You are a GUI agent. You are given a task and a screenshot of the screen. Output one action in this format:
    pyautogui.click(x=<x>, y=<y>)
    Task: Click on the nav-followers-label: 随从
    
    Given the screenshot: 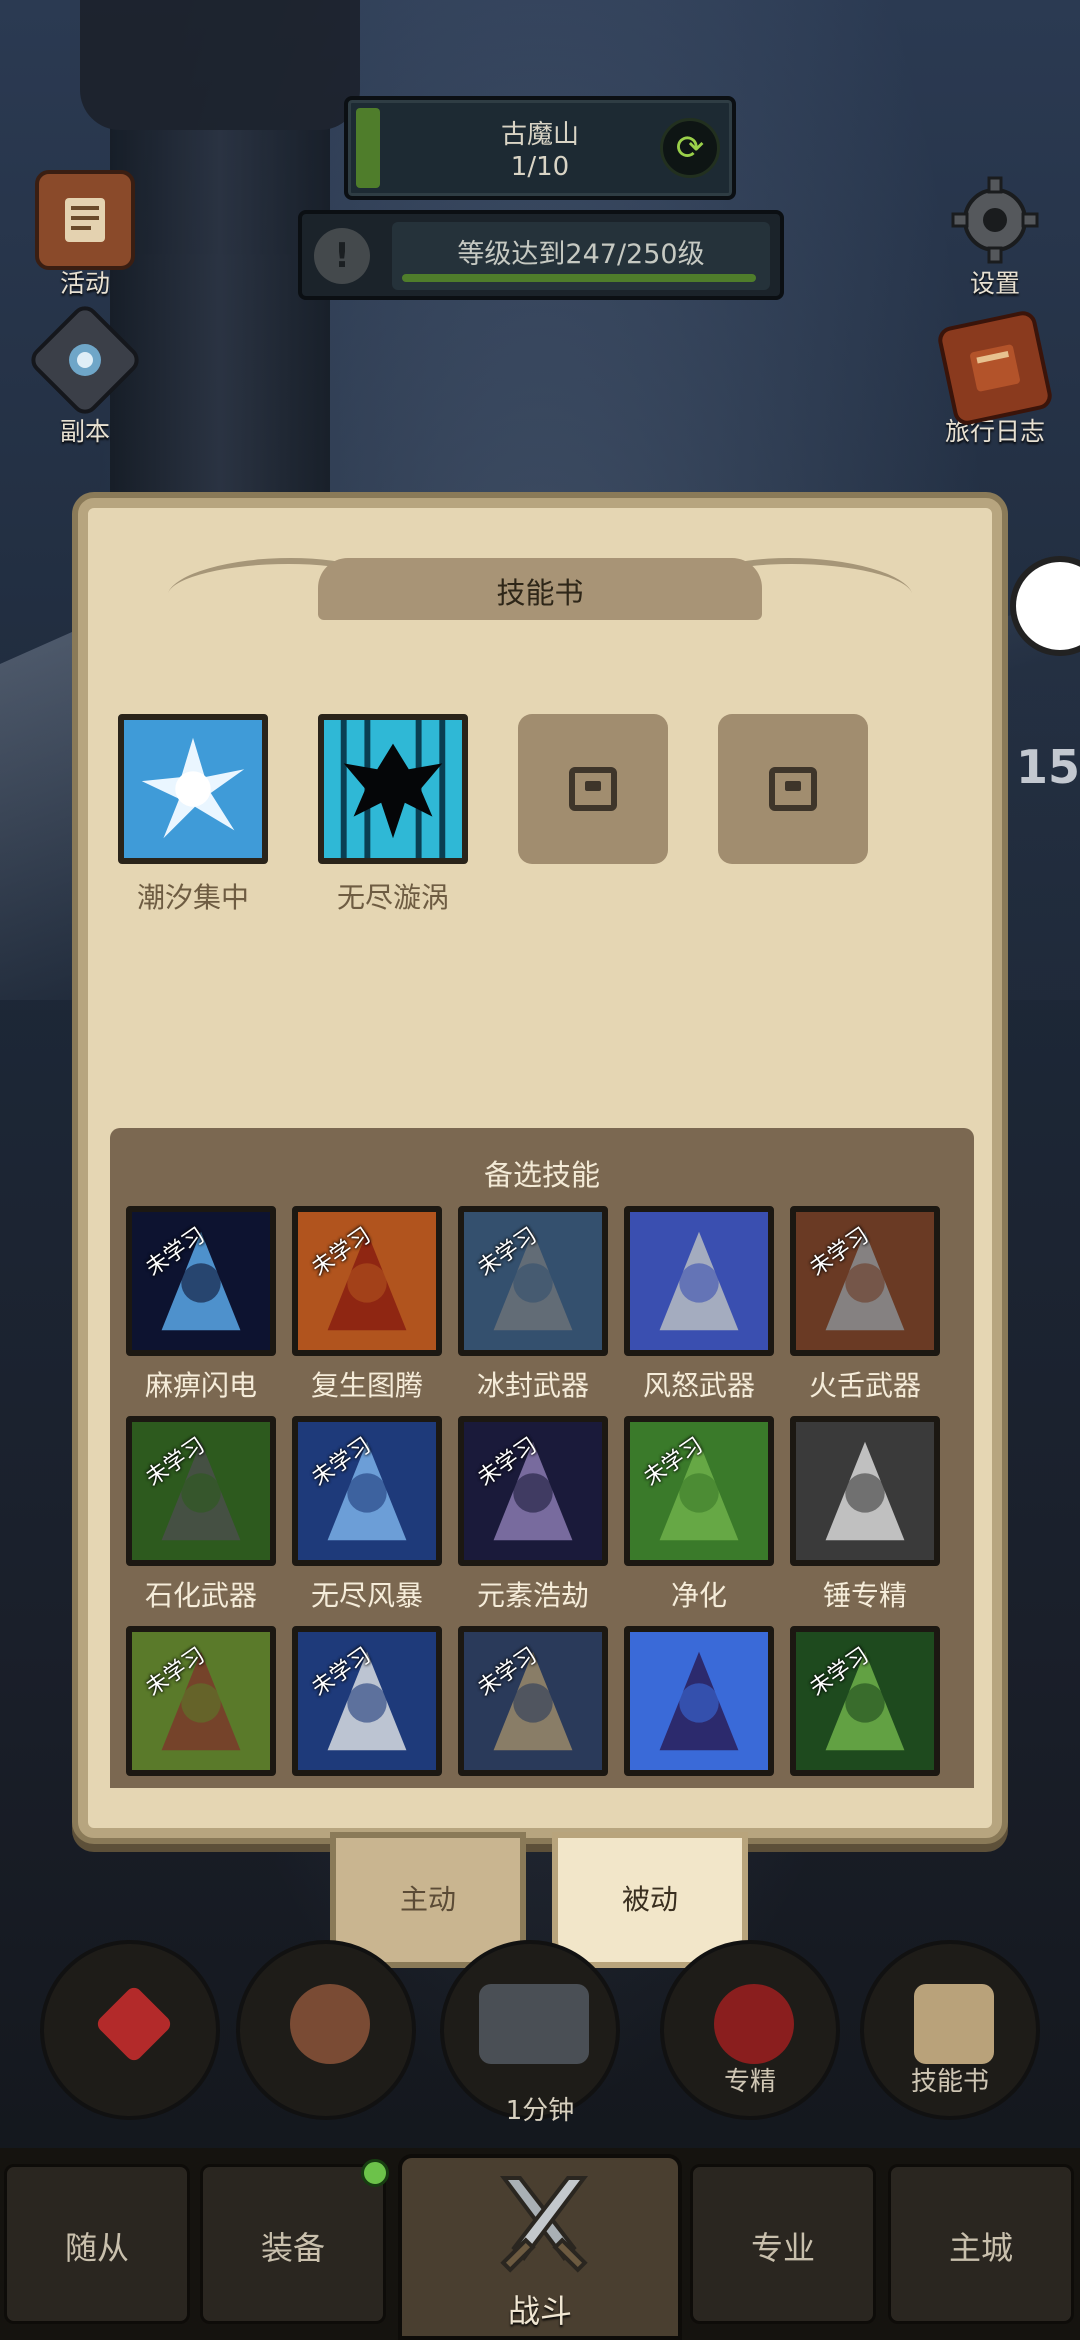 What is the action you would take?
    pyautogui.click(x=96, y=2248)
    